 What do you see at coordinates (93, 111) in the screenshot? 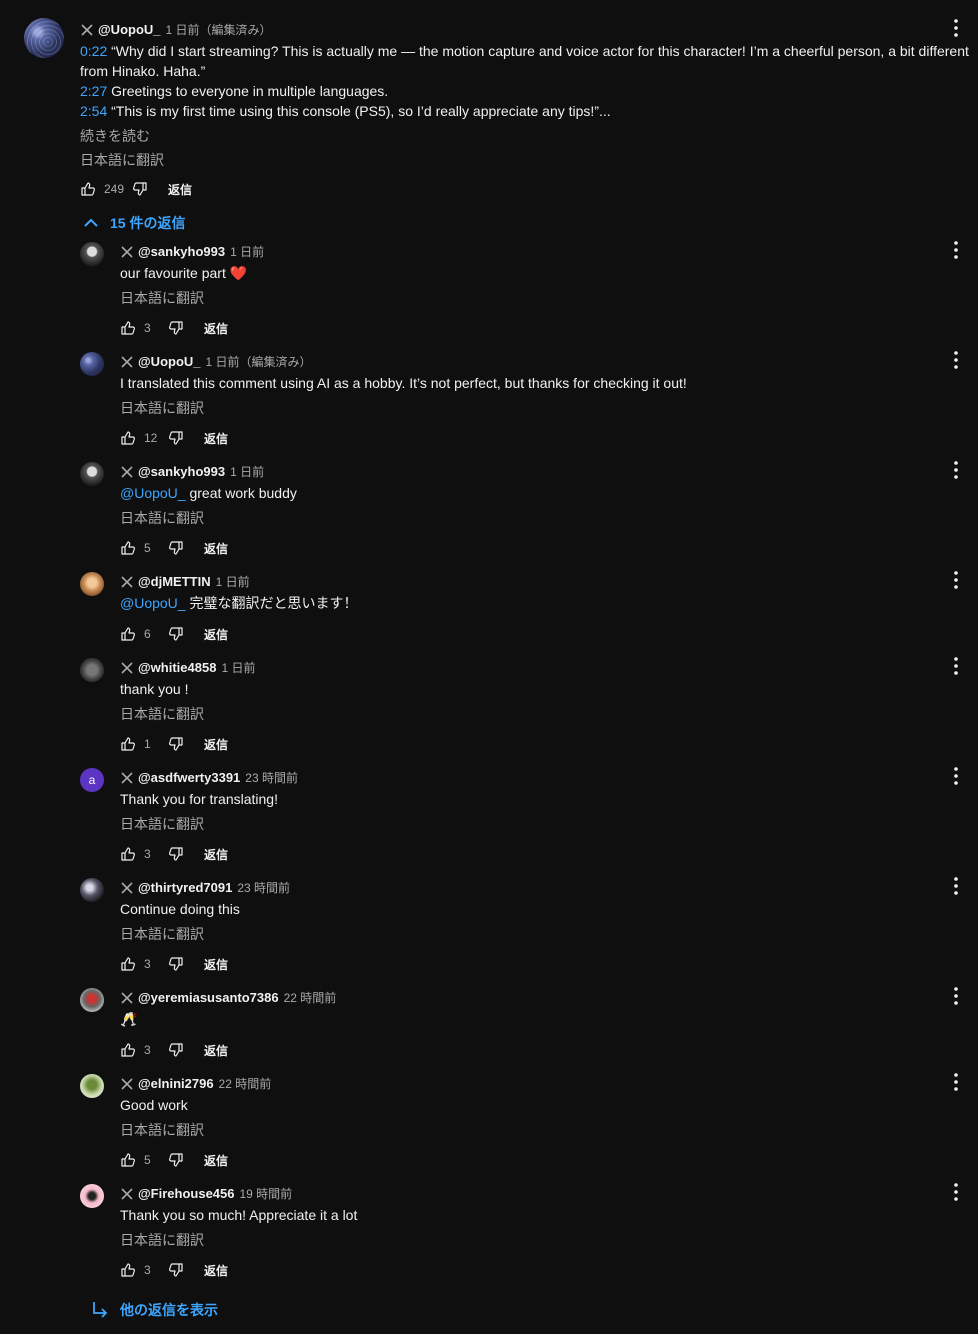
I see `timestamp-link: 2:54` at bounding box center [93, 111].